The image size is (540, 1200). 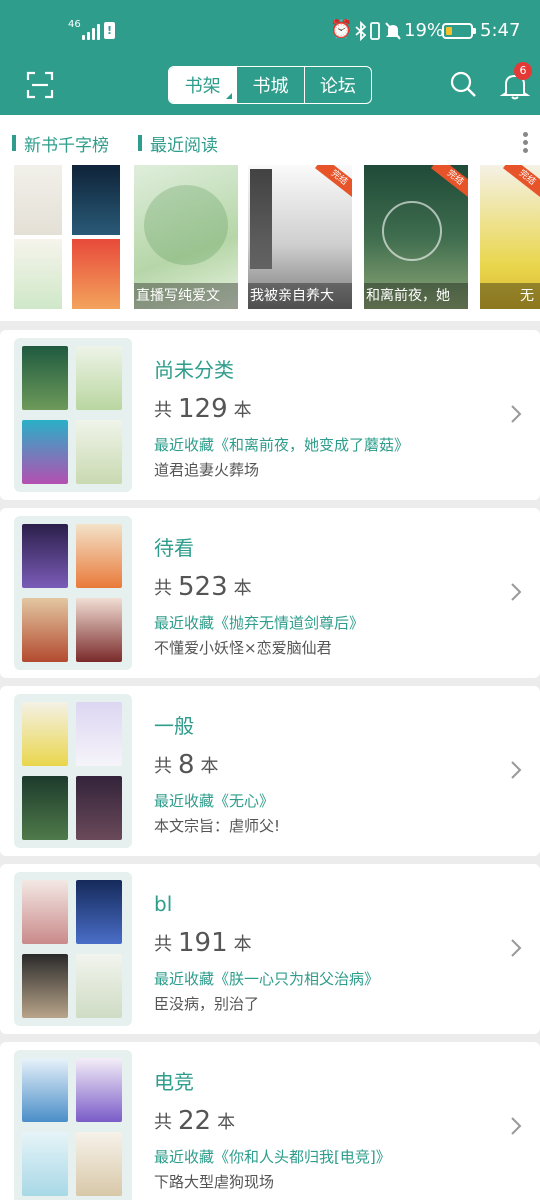 What do you see at coordinates (393, 31) in the screenshot?
I see `mute-icon` at bounding box center [393, 31].